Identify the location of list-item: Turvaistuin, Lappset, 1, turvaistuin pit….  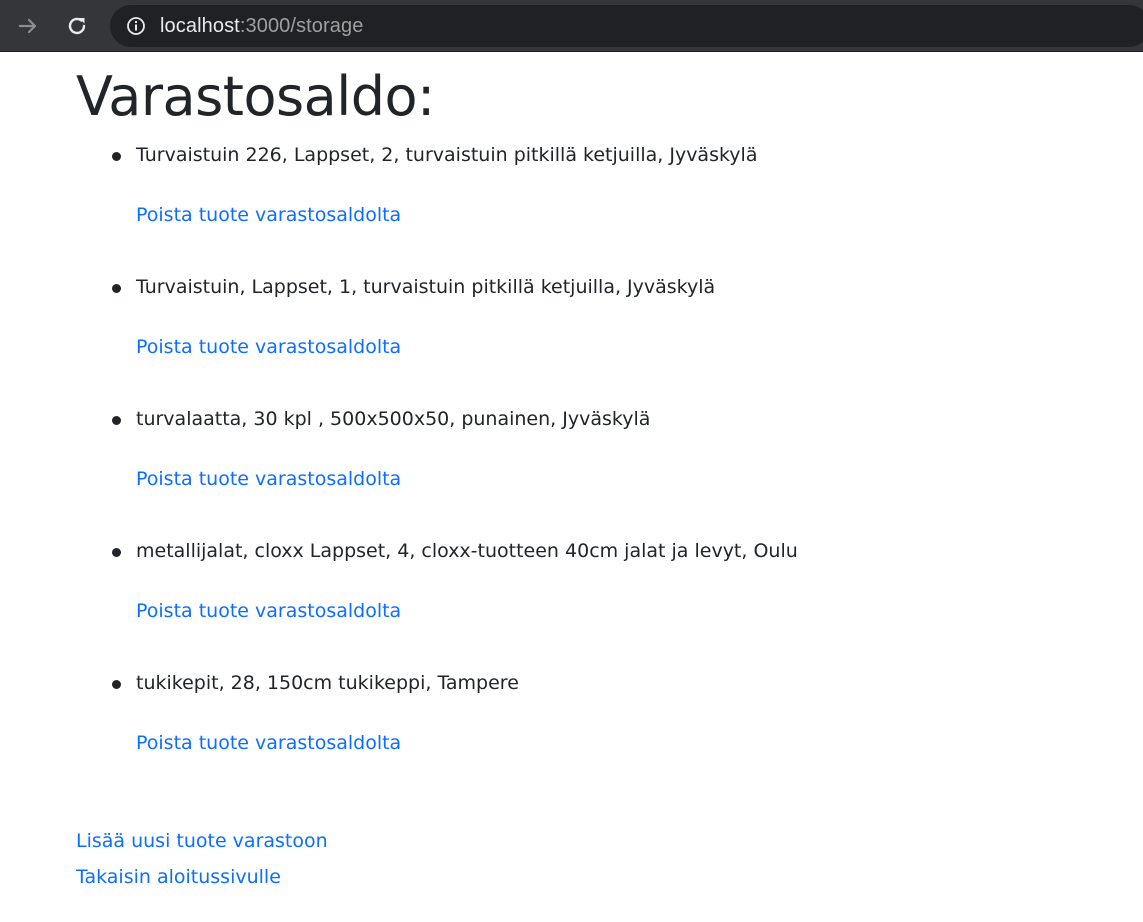
(500, 327).